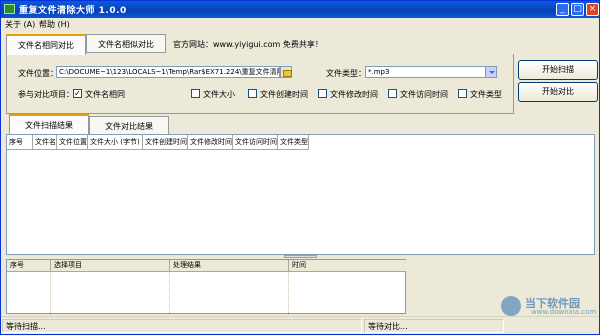  What do you see at coordinates (322, 93) in the screenshot?
I see `checkbox-modified-time` at bounding box center [322, 93].